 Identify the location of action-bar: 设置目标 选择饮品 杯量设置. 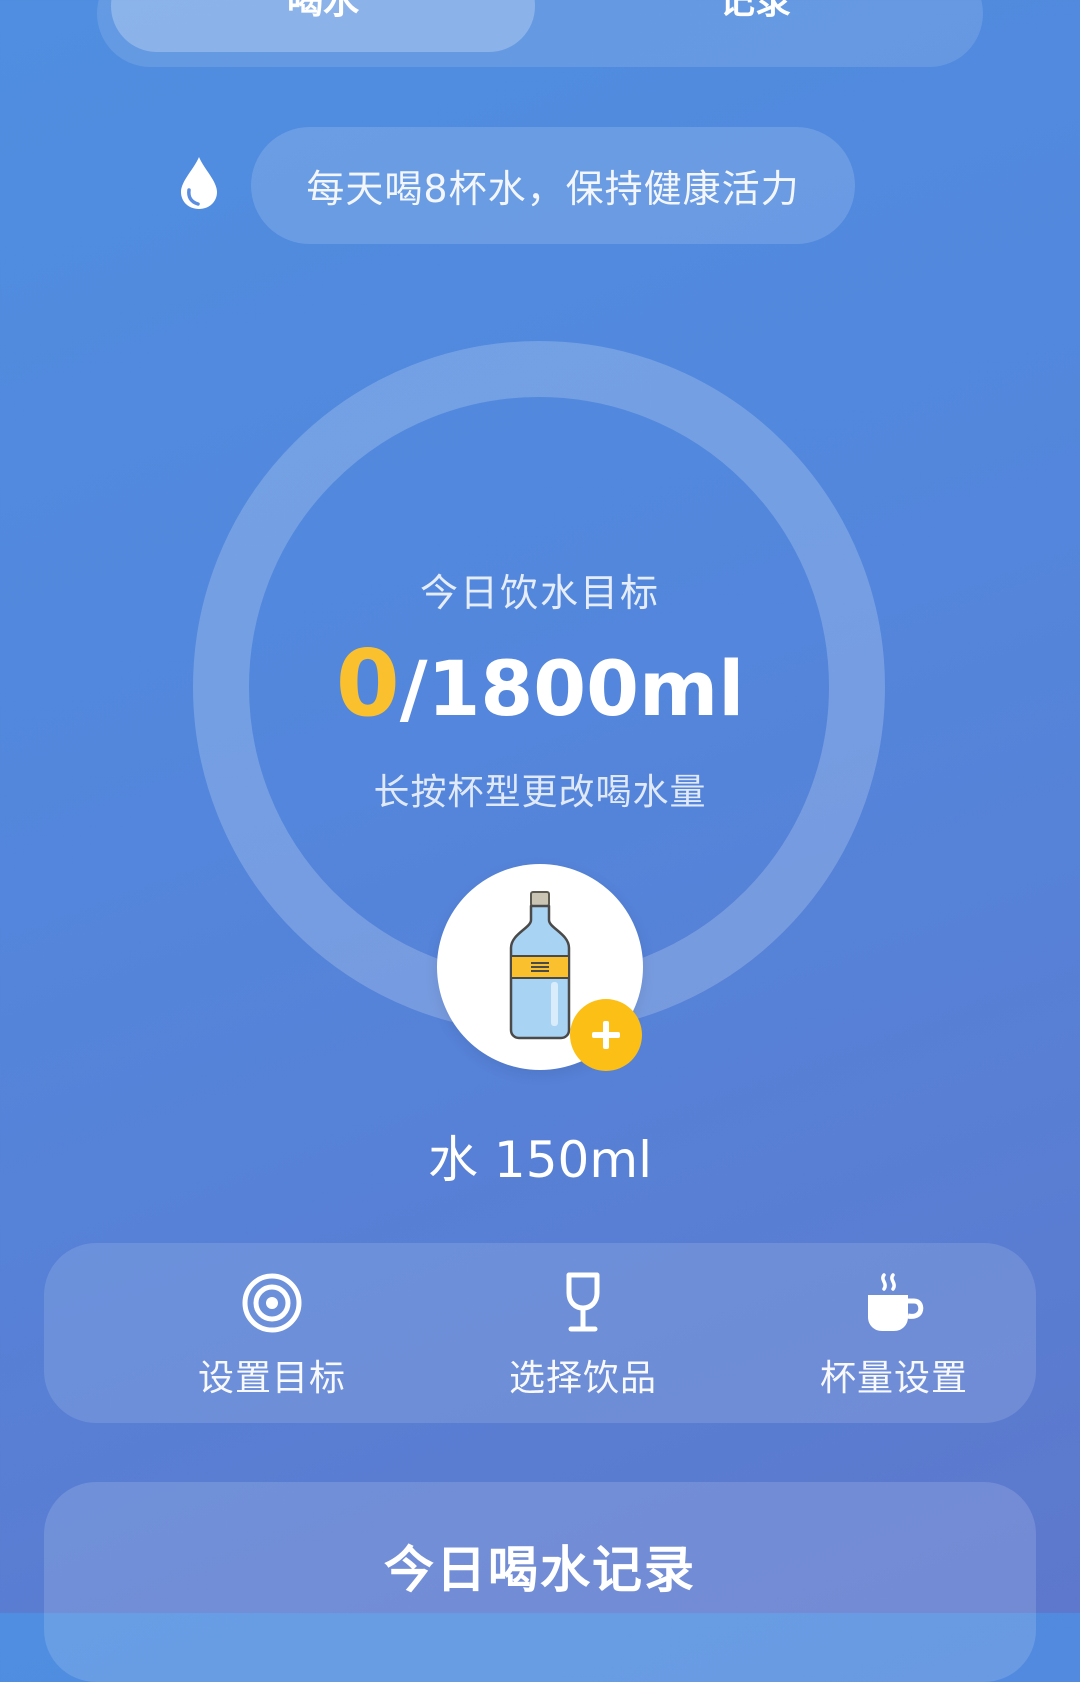
(540, 1333).